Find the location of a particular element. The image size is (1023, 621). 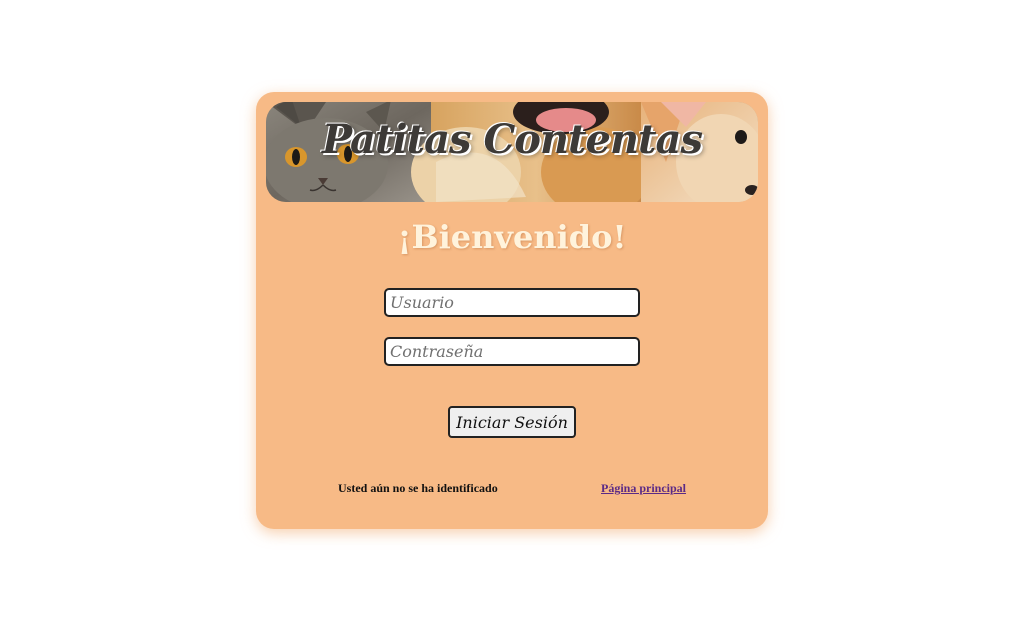

site-title: Patitas Contentas is located at coordinates (512, 139).